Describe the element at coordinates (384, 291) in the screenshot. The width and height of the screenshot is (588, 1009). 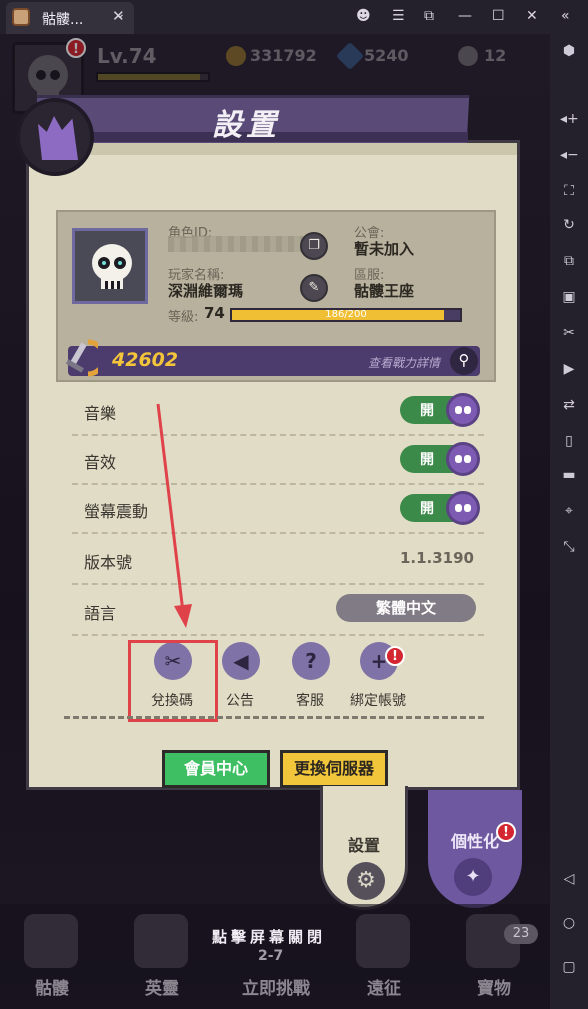
I see `server-value: 骷髏王座` at that location.